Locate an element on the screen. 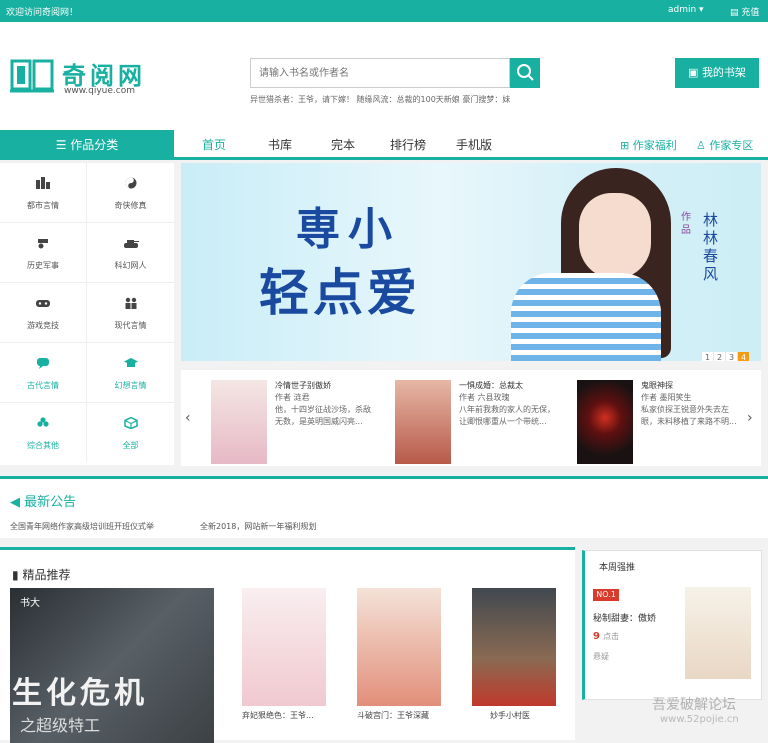 This screenshot has width=768, height=743. weekly-title: 本周强推 is located at coordinates (617, 568).